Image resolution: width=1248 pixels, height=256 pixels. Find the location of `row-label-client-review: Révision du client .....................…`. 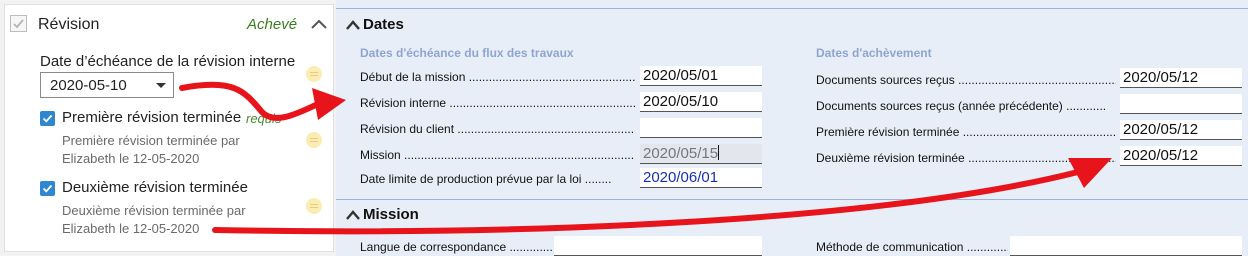

row-label-client-review: Révision du client .....................… is located at coordinates (497, 129).